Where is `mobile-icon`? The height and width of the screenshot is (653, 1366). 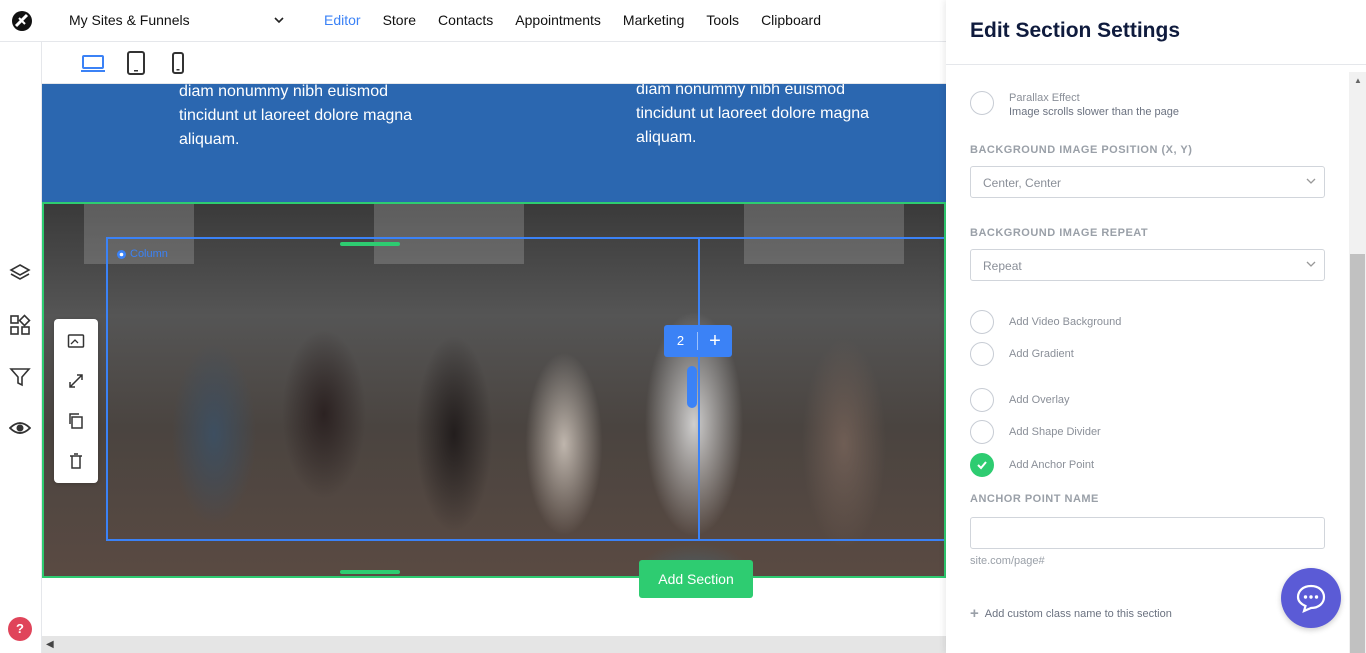
mobile-icon is located at coordinates (178, 63).